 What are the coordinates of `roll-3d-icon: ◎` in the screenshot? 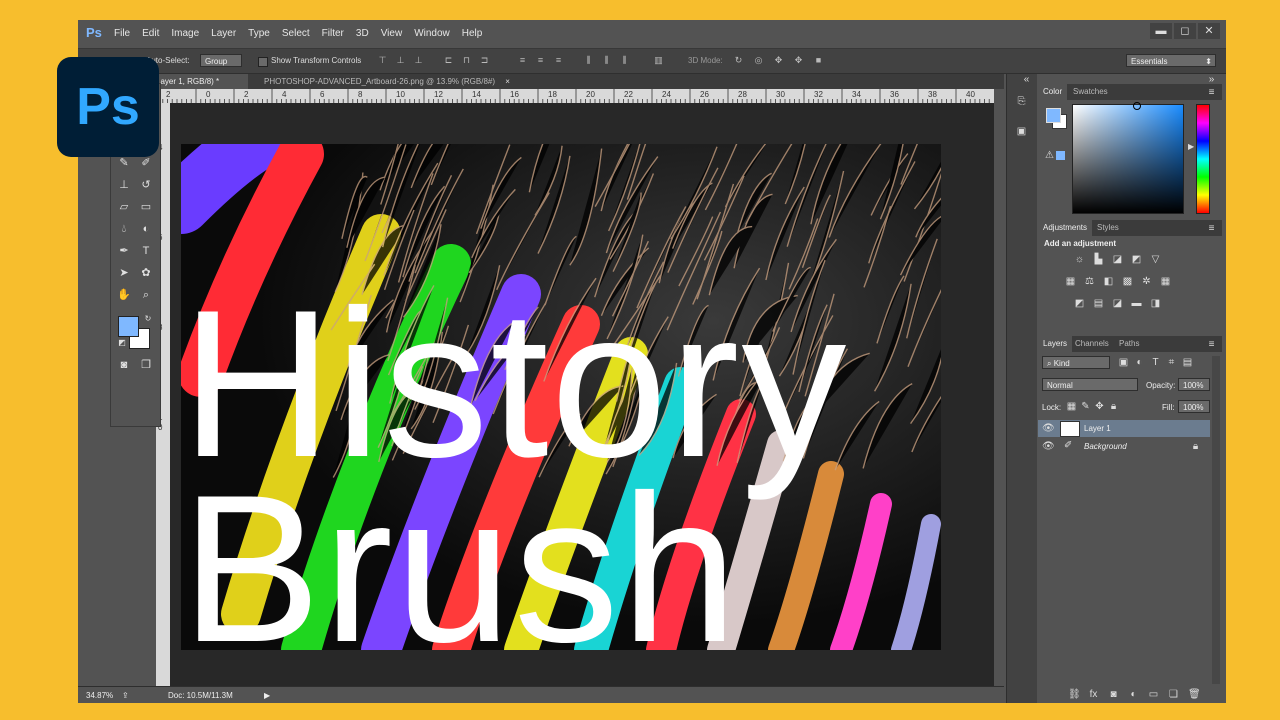 It's located at (758, 60).